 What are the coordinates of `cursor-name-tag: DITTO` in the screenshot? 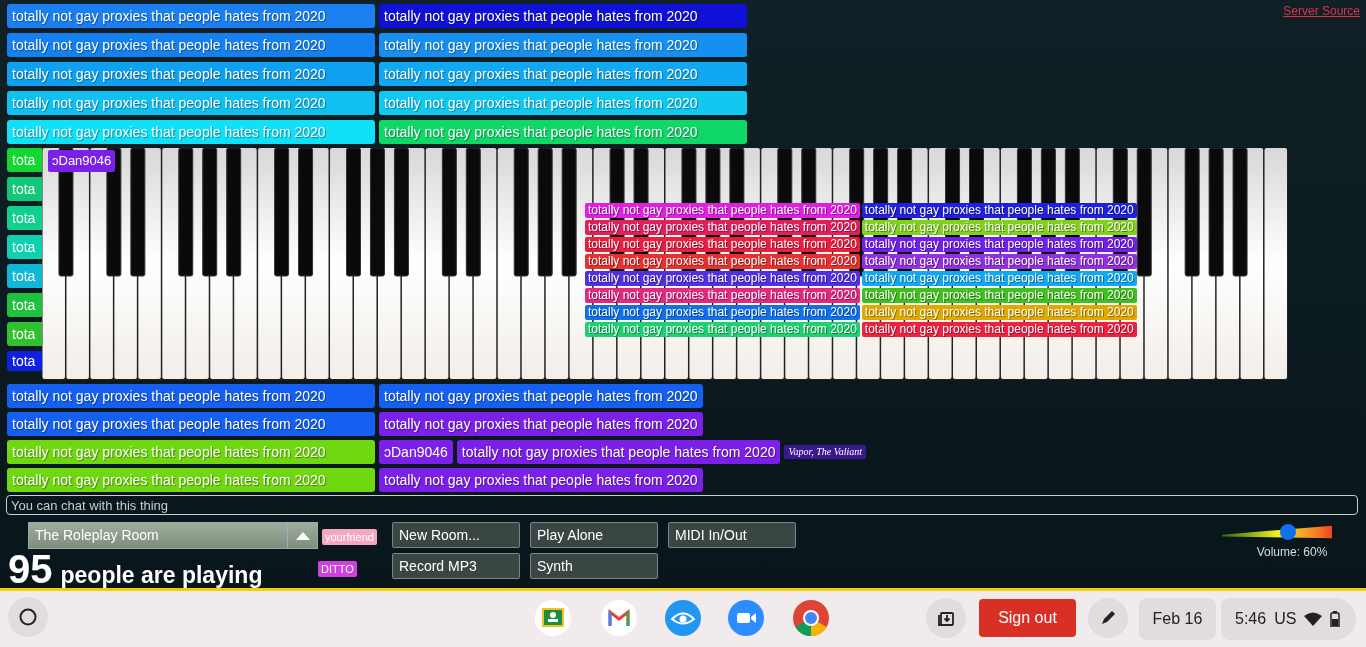 It's located at (337, 569).